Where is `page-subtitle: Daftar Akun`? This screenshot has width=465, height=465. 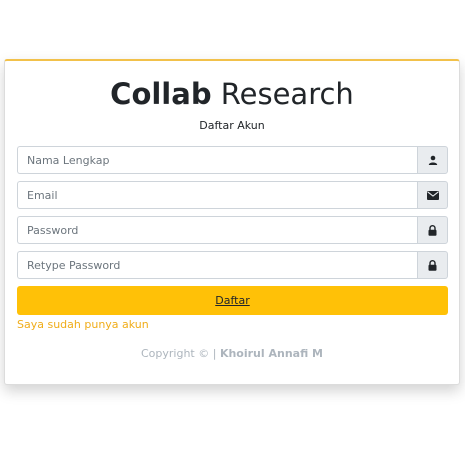
page-subtitle: Daftar Akun is located at coordinates (232, 125).